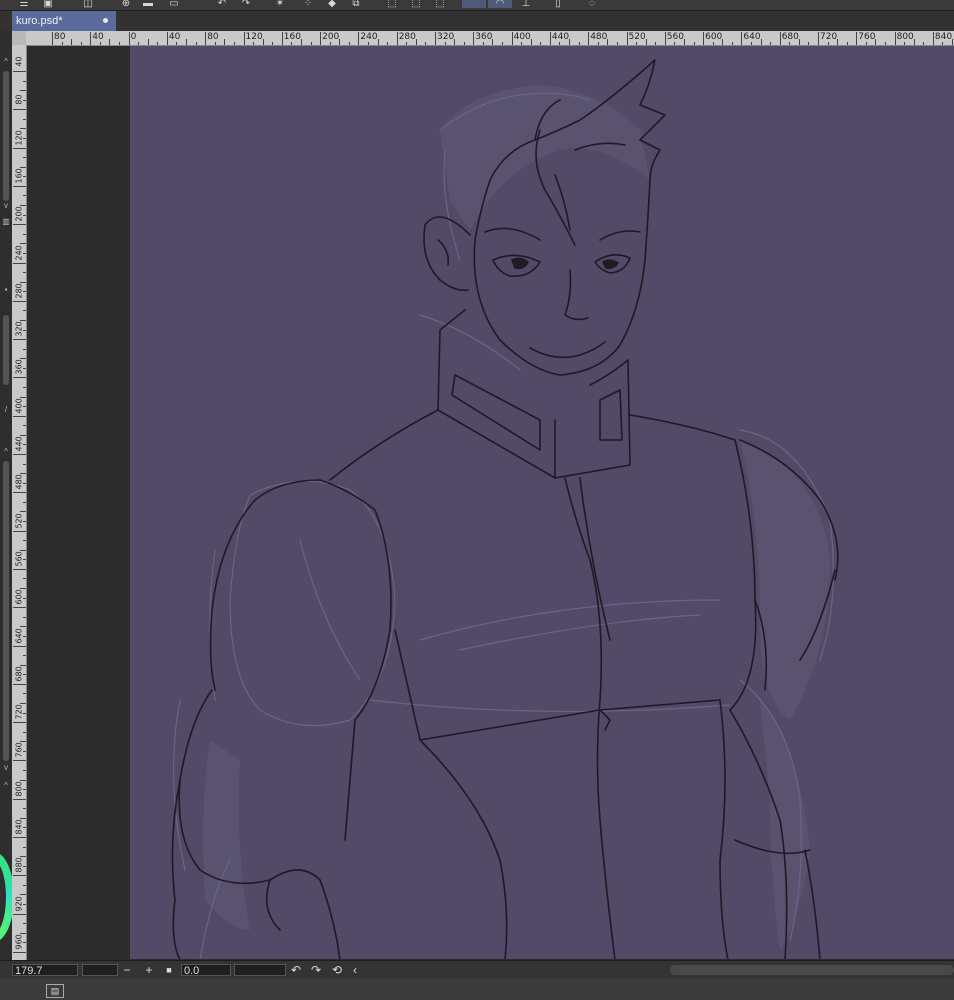 This screenshot has height=1000, width=954. Describe the element at coordinates (126, 4) in the screenshot. I see `add-layer-icon: ⊕` at that location.